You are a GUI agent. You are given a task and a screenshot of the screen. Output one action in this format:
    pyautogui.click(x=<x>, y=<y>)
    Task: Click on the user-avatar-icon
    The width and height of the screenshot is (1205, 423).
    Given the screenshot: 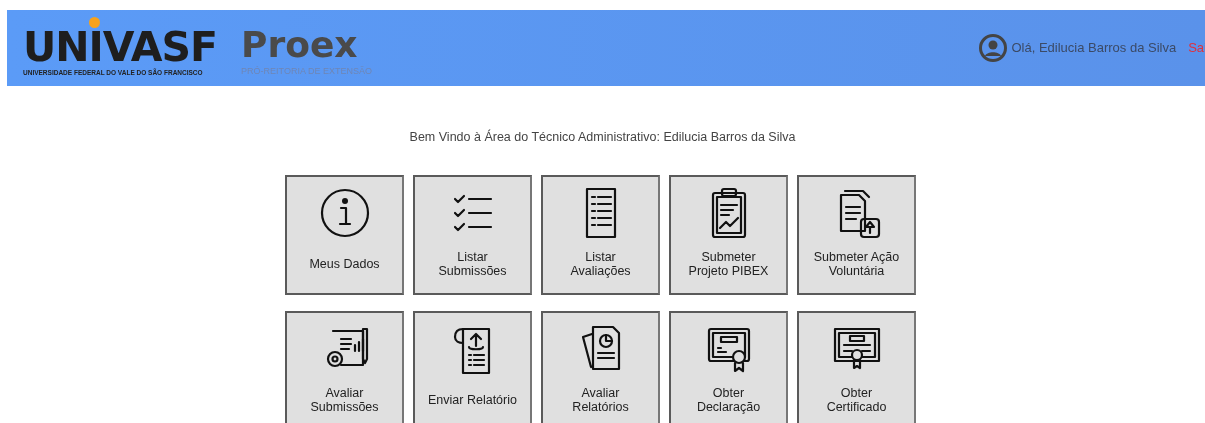 What is the action you would take?
    pyautogui.click(x=993, y=48)
    